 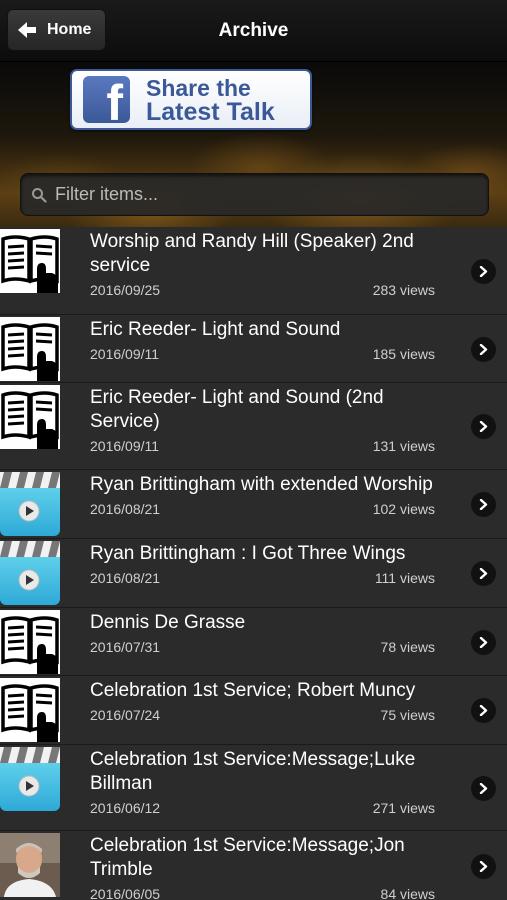 I want to click on item-views: 84 views, so click(x=407, y=893).